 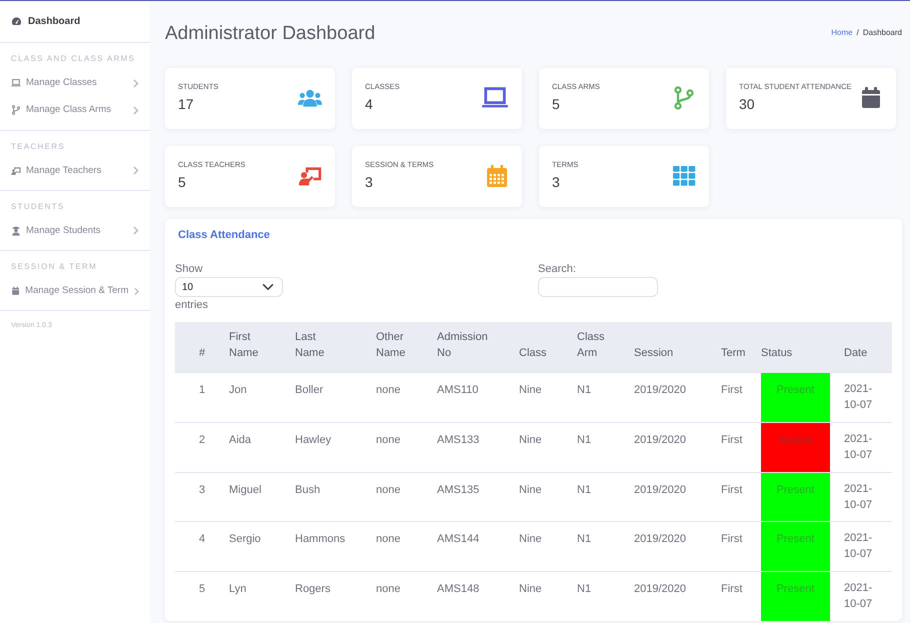 I want to click on table-cell-text: Hawley, so click(x=313, y=440).